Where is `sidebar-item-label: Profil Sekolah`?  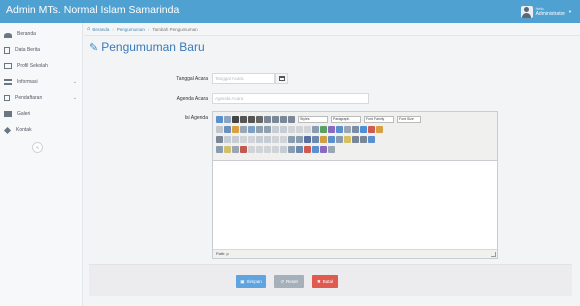
sidebar-item-label: Profil Sekolah is located at coordinates (32, 66).